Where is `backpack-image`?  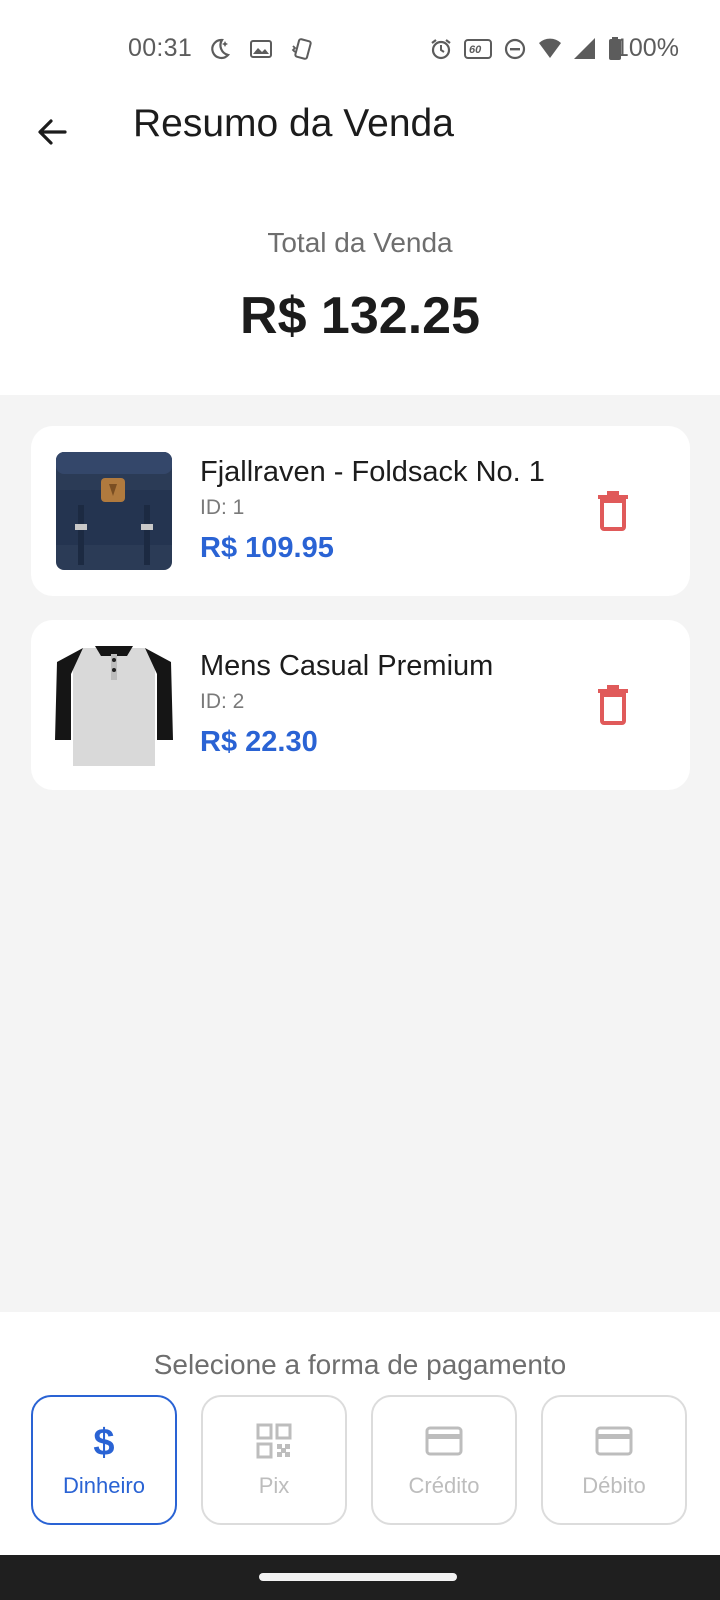
backpack-image is located at coordinates (114, 511).